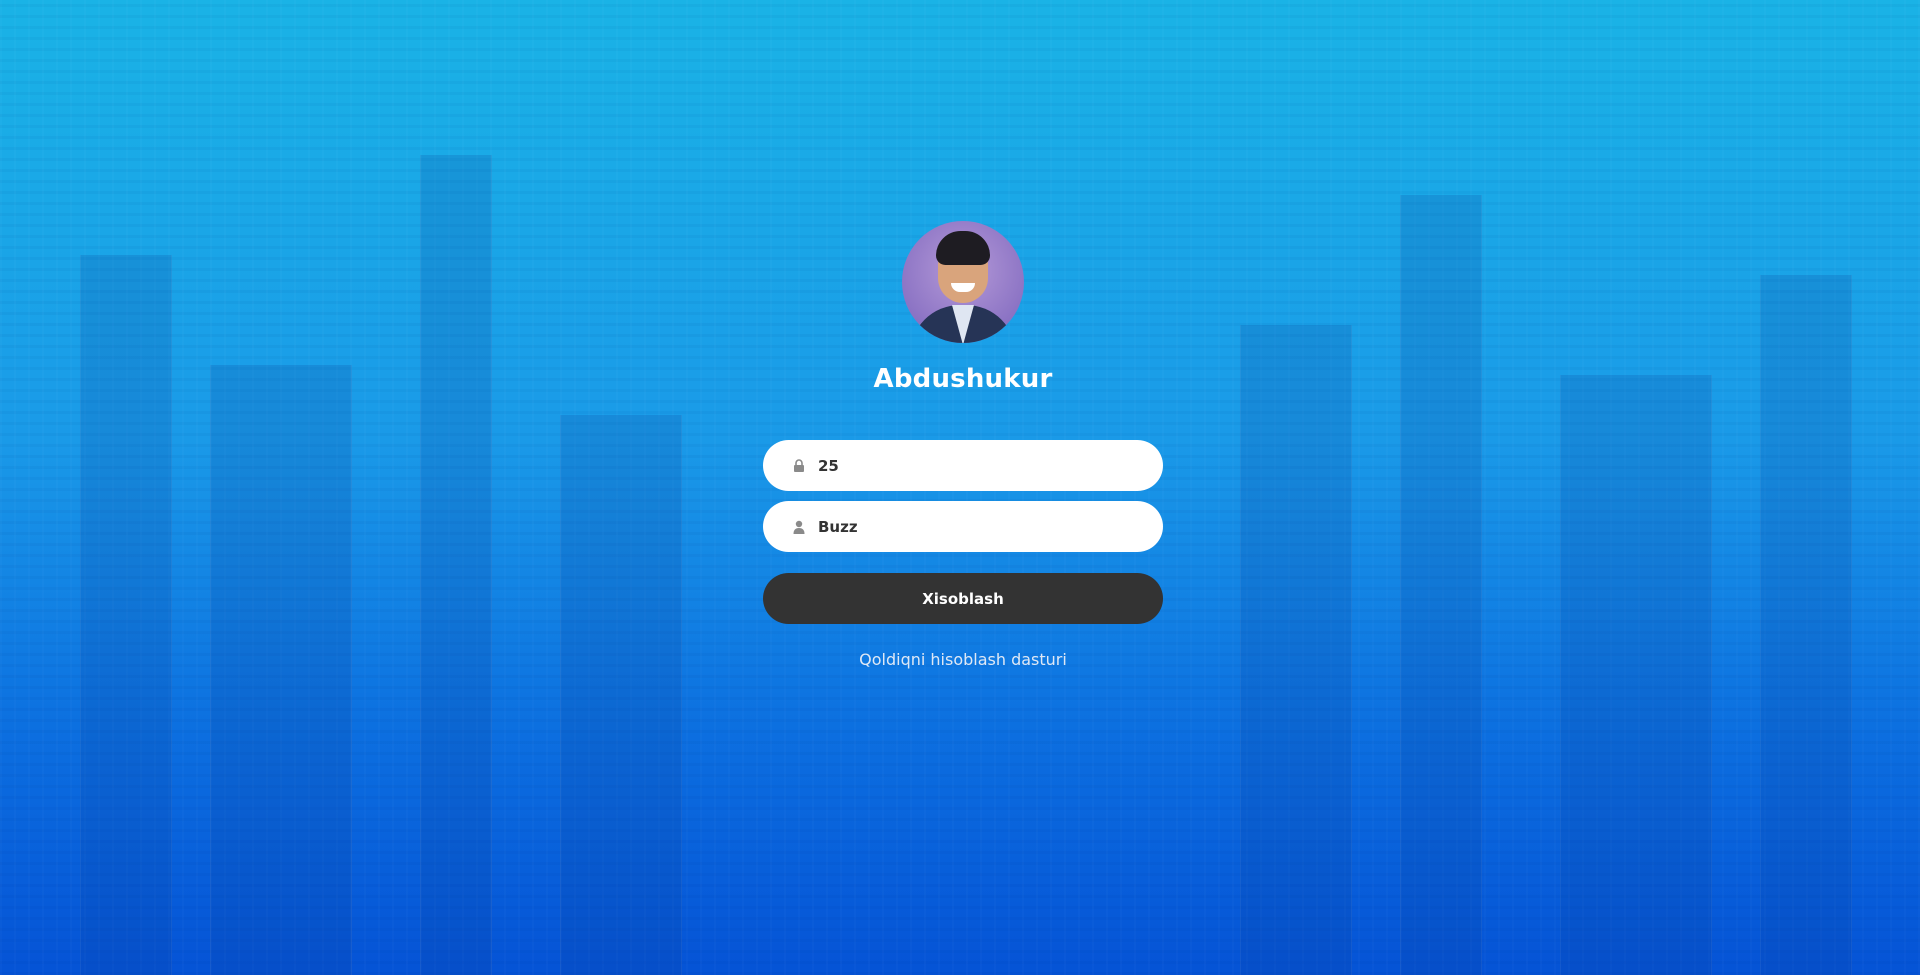 The height and width of the screenshot is (975, 1920). Describe the element at coordinates (963, 379) in the screenshot. I see `profile-name: Abdushukur` at that location.